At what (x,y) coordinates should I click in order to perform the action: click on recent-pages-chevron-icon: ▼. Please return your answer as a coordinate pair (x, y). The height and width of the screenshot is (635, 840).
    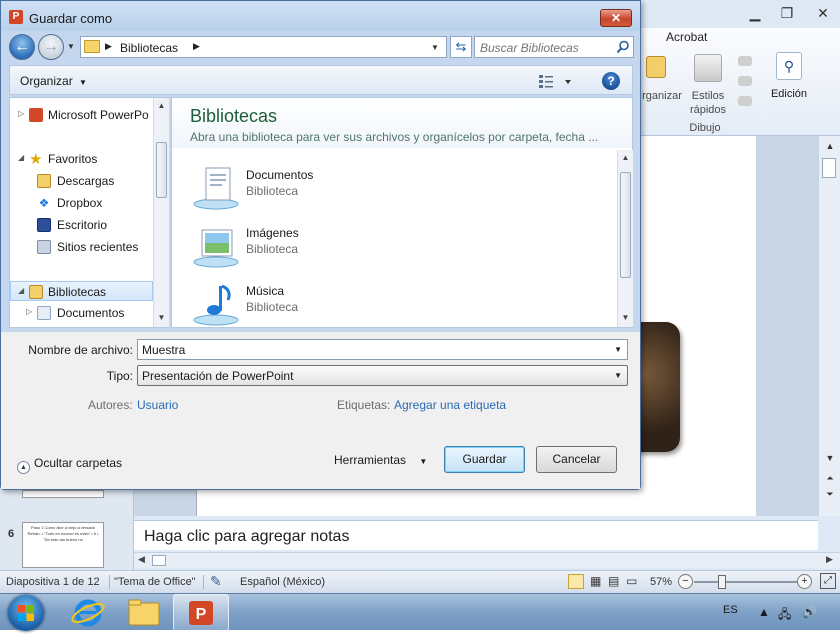
    Looking at the image, I should click on (71, 46).